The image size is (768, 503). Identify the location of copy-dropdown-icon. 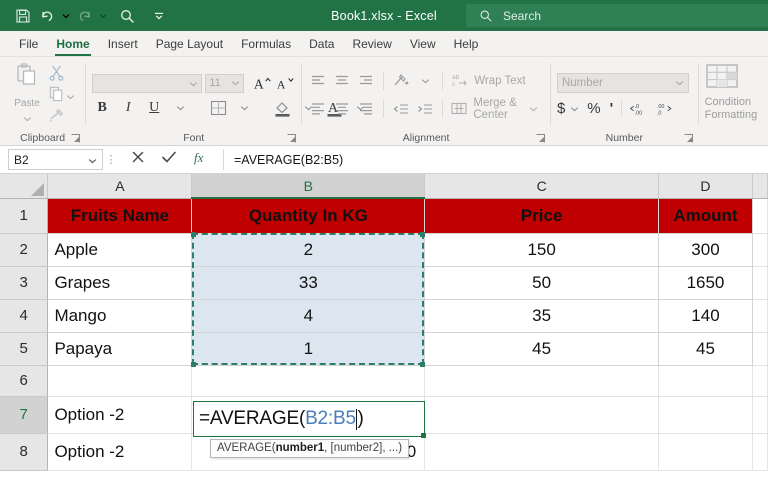
(70, 96).